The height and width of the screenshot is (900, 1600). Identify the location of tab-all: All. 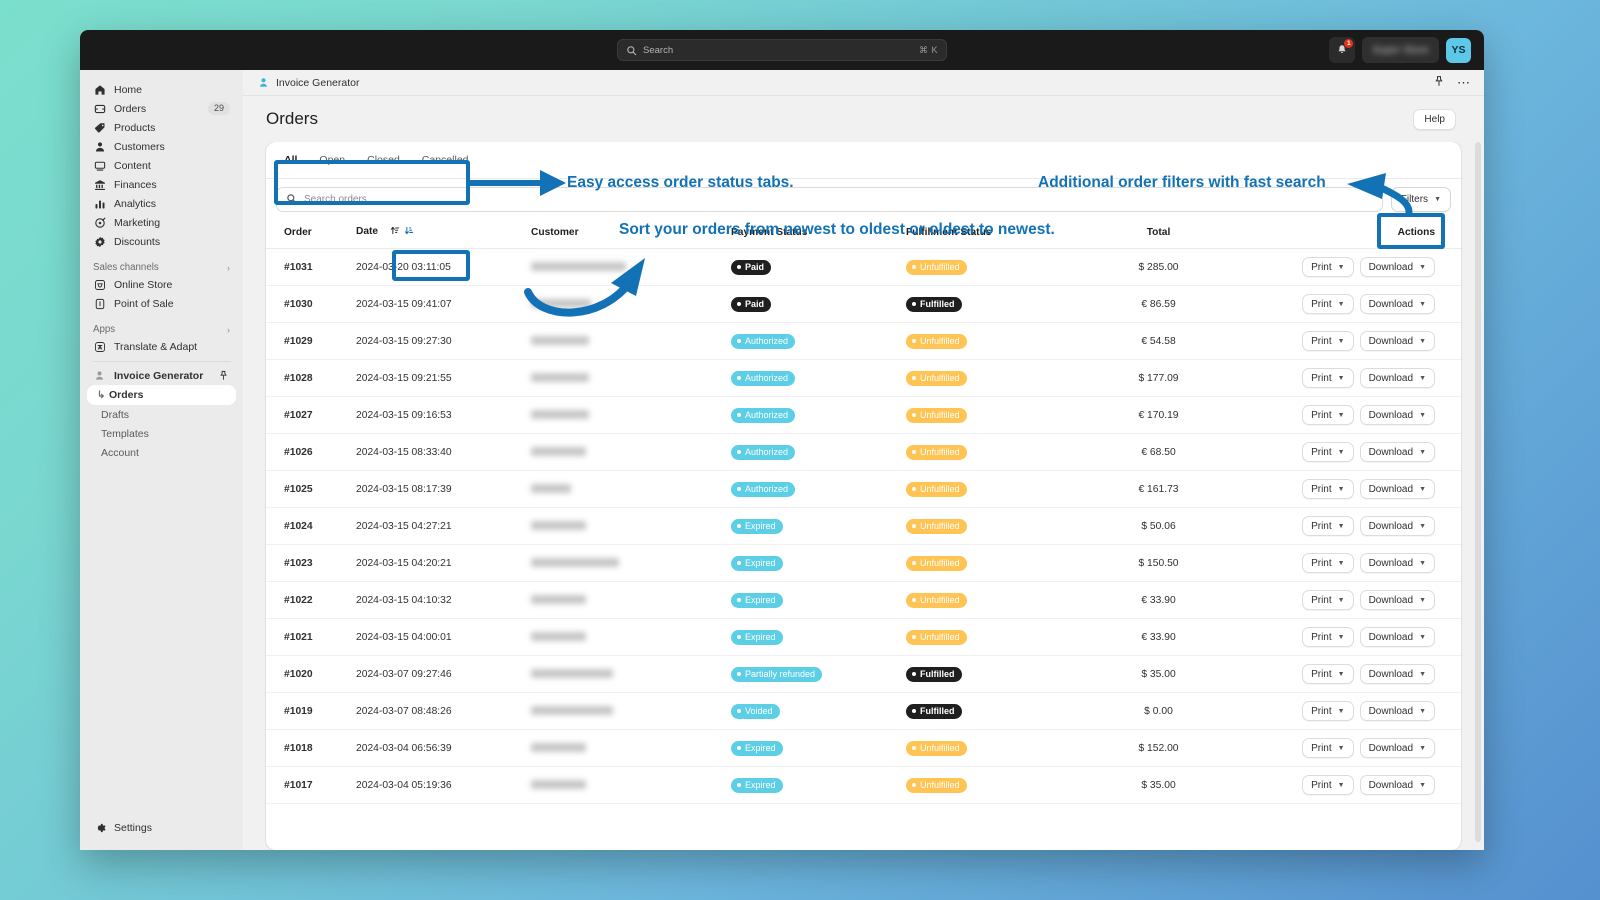
(290, 160).